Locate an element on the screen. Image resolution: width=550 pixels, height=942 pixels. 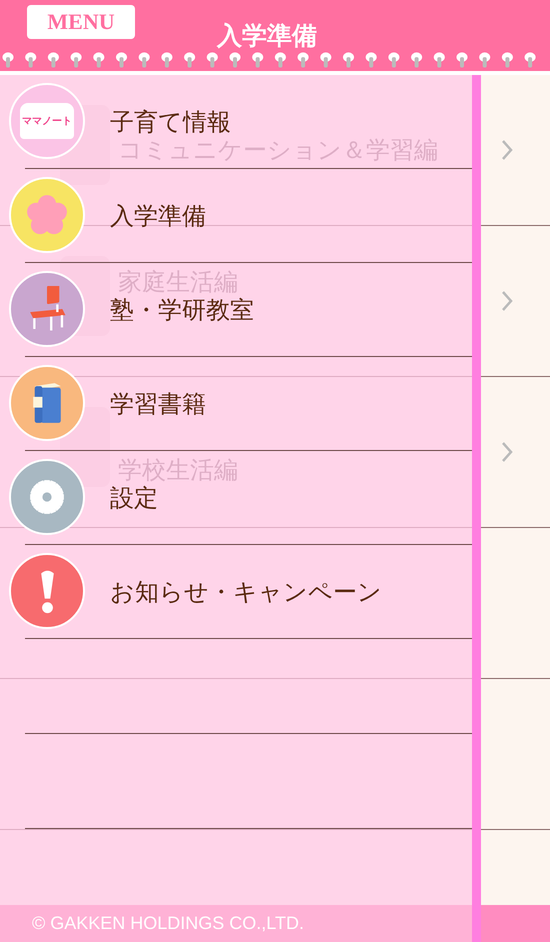
notebook-logo-text: ママノート is located at coordinates (47, 121).